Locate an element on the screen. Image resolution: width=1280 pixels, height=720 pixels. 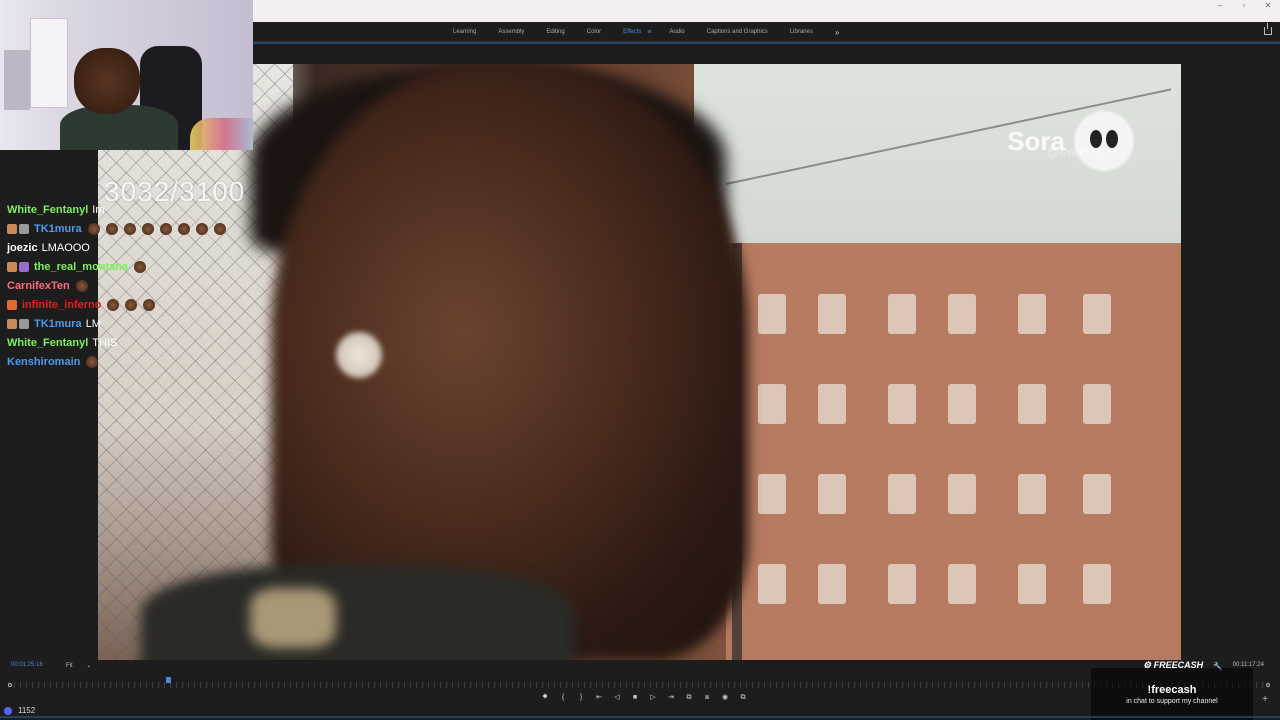
in-point-handle is located at coordinates (10, 685).